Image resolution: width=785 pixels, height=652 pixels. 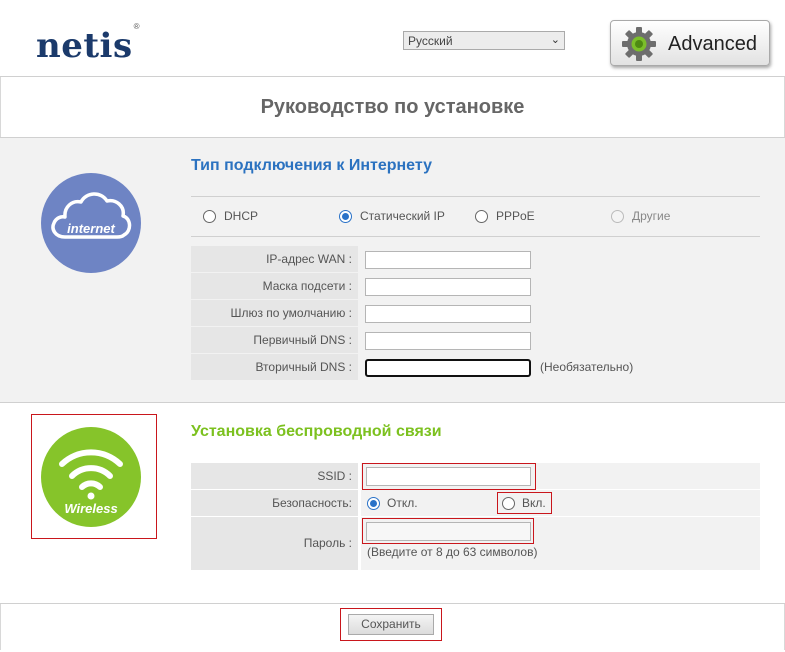 What do you see at coordinates (560, 503) in the screenshot?
I see `security-row` at bounding box center [560, 503].